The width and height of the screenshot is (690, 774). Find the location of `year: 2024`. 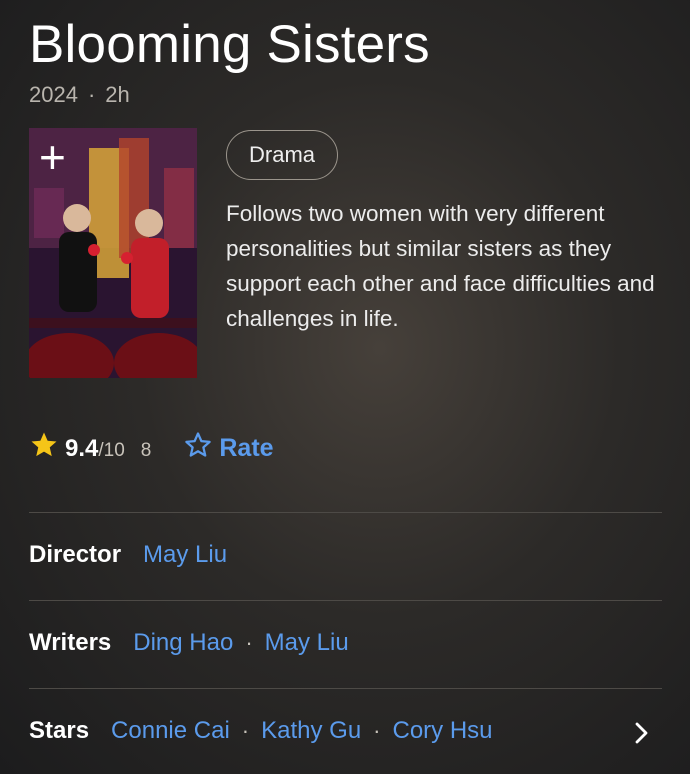

year: 2024 is located at coordinates (53, 94).